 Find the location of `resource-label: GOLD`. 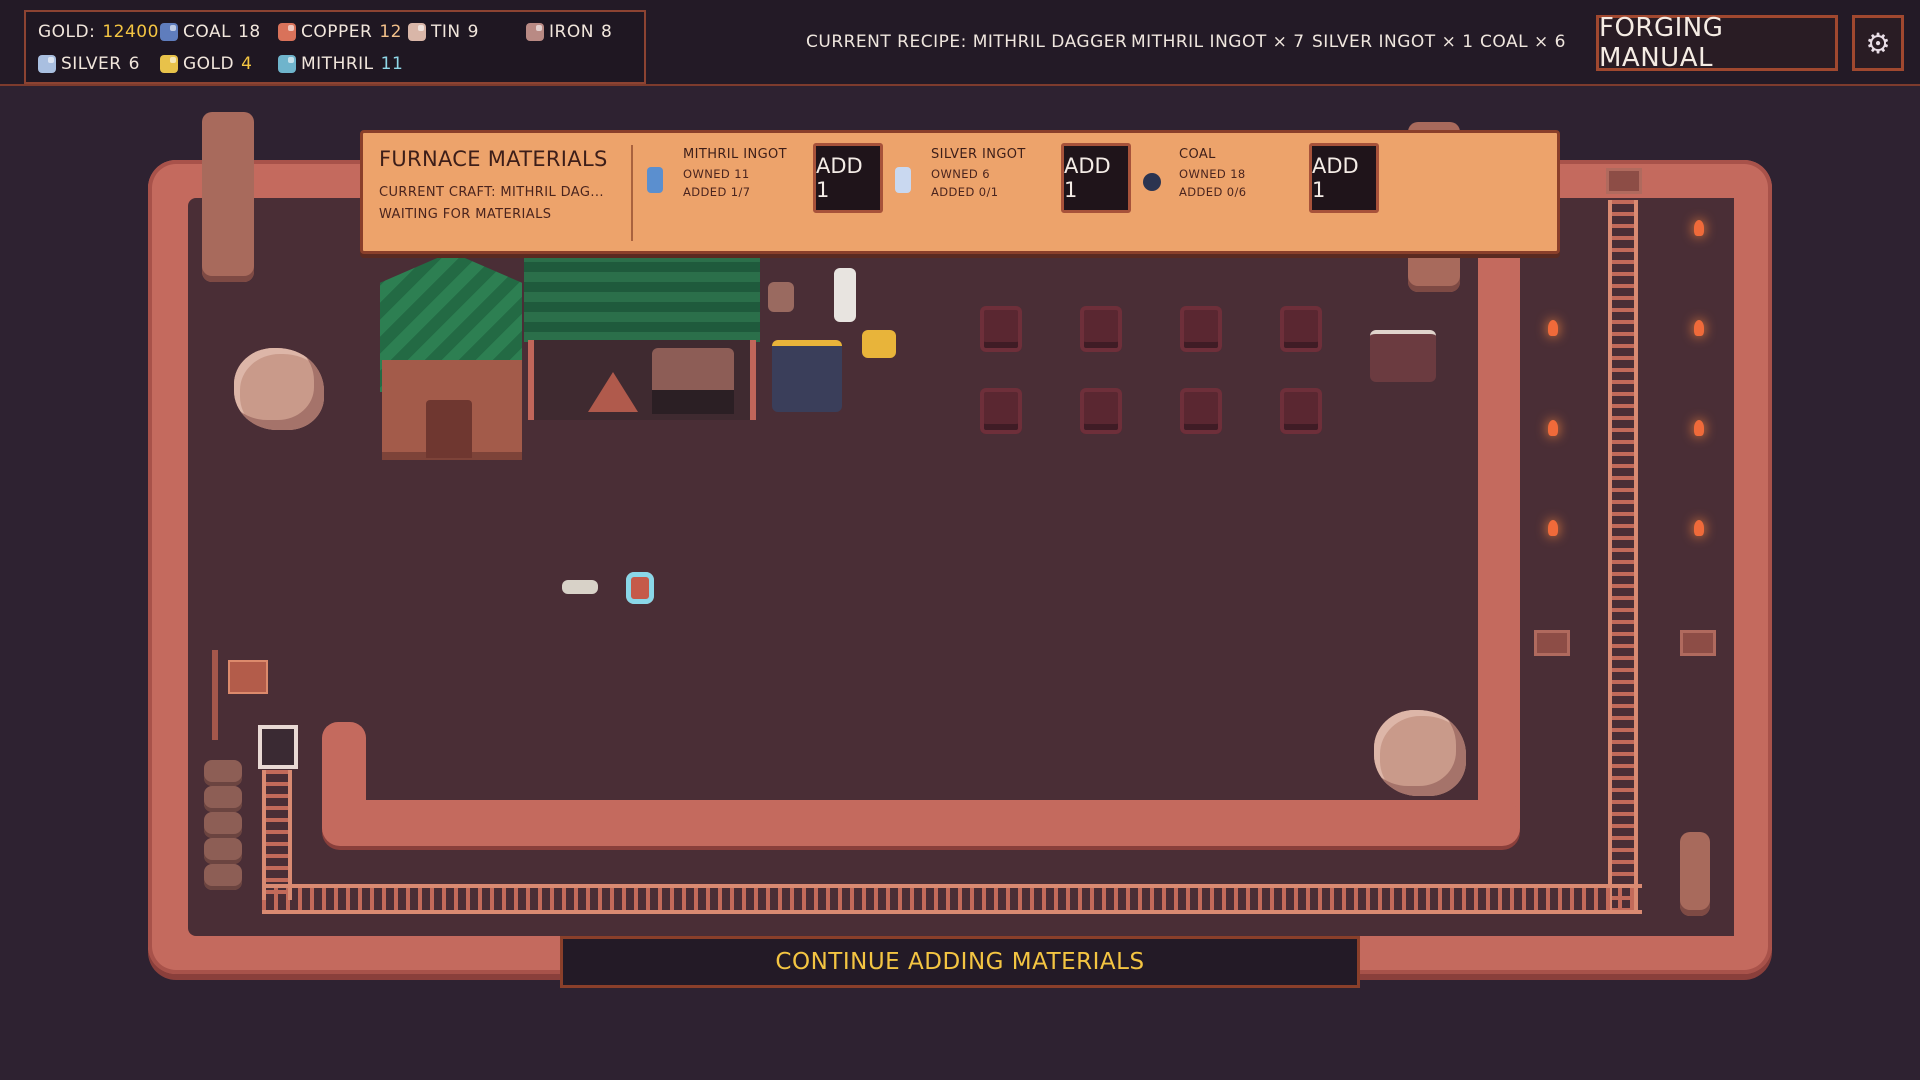

resource-label: GOLD is located at coordinates (209, 64).